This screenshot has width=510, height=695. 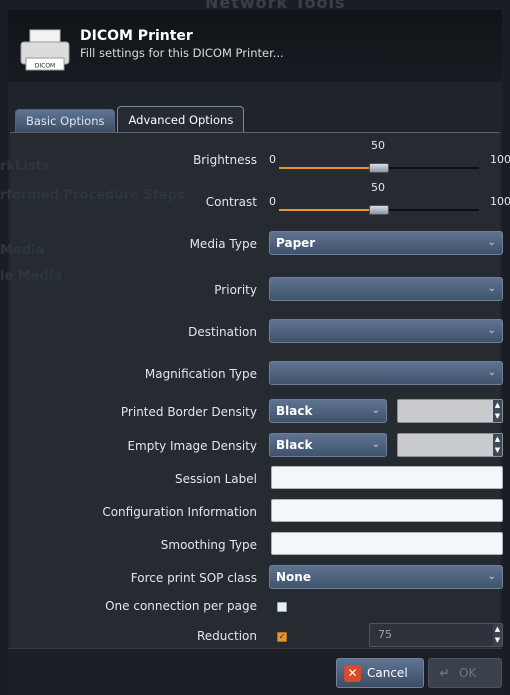 I want to click on contrast-thumb, so click(x=379, y=210).